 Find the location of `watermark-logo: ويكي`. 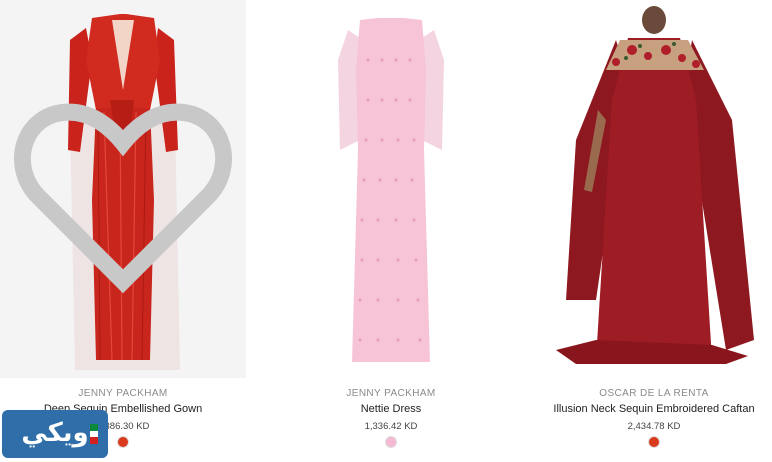

watermark-logo: ويكي is located at coordinates (55, 434).